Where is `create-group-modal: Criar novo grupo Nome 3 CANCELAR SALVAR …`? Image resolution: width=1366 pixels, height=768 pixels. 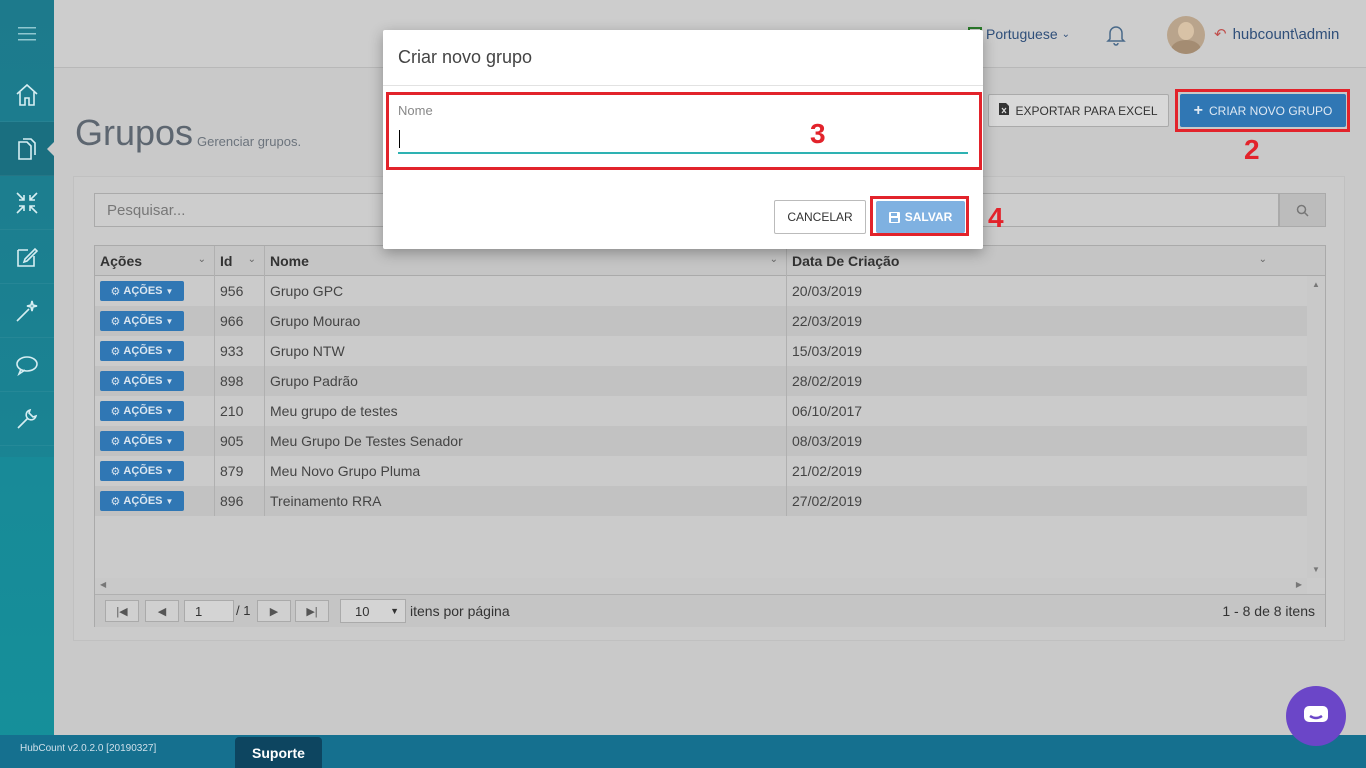
create-group-modal: Criar novo grupo Nome 3 CANCELAR SALVAR … is located at coordinates (693, 139).